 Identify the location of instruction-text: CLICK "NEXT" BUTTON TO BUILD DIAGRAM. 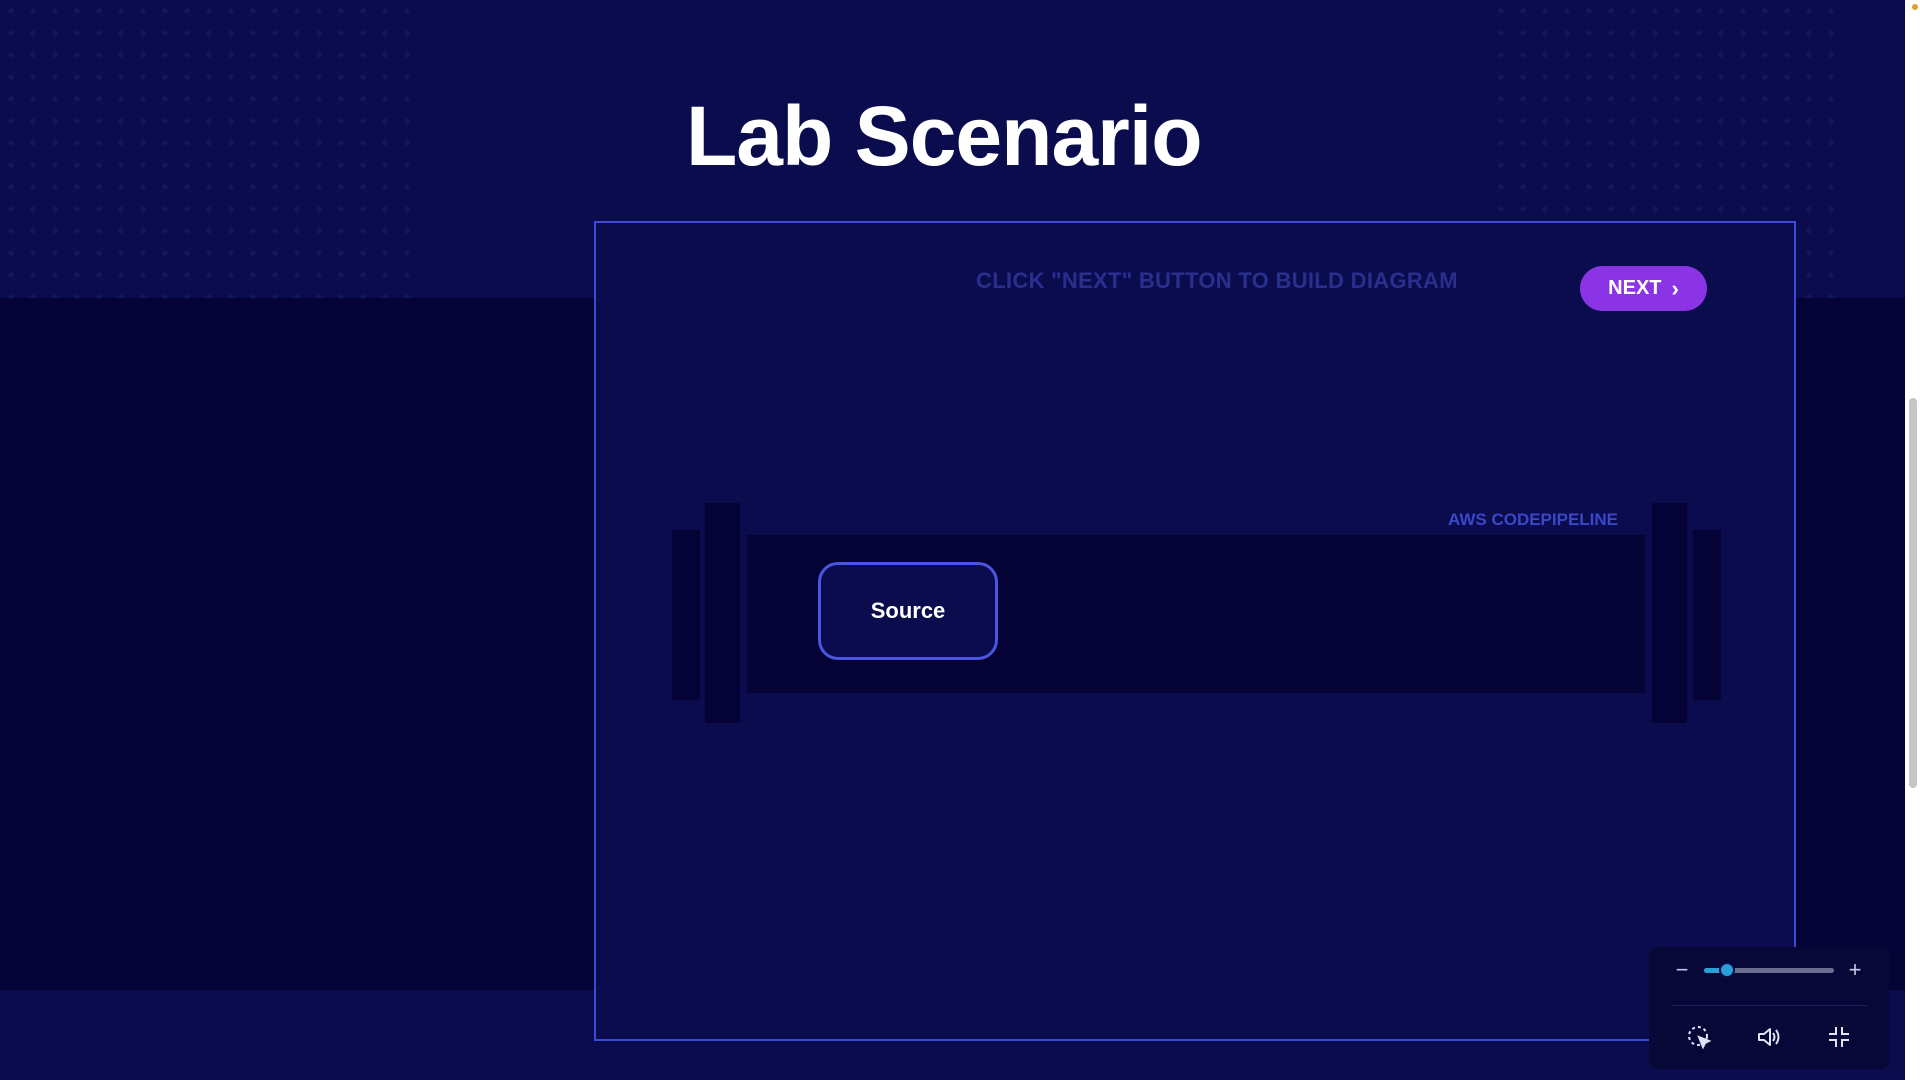
(1217, 280).